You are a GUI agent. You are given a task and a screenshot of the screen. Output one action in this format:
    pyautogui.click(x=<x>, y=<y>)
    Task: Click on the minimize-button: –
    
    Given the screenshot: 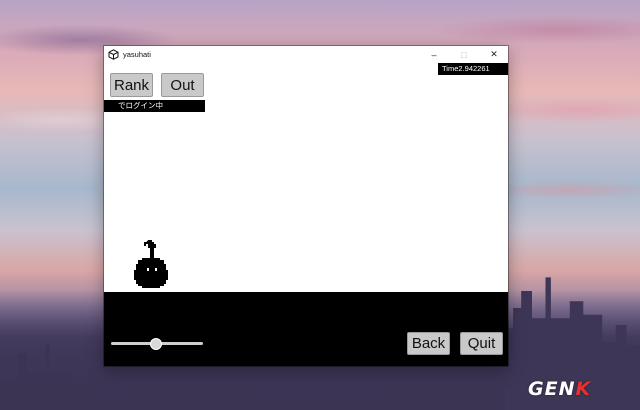 What is the action you would take?
    pyautogui.click(x=434, y=54)
    